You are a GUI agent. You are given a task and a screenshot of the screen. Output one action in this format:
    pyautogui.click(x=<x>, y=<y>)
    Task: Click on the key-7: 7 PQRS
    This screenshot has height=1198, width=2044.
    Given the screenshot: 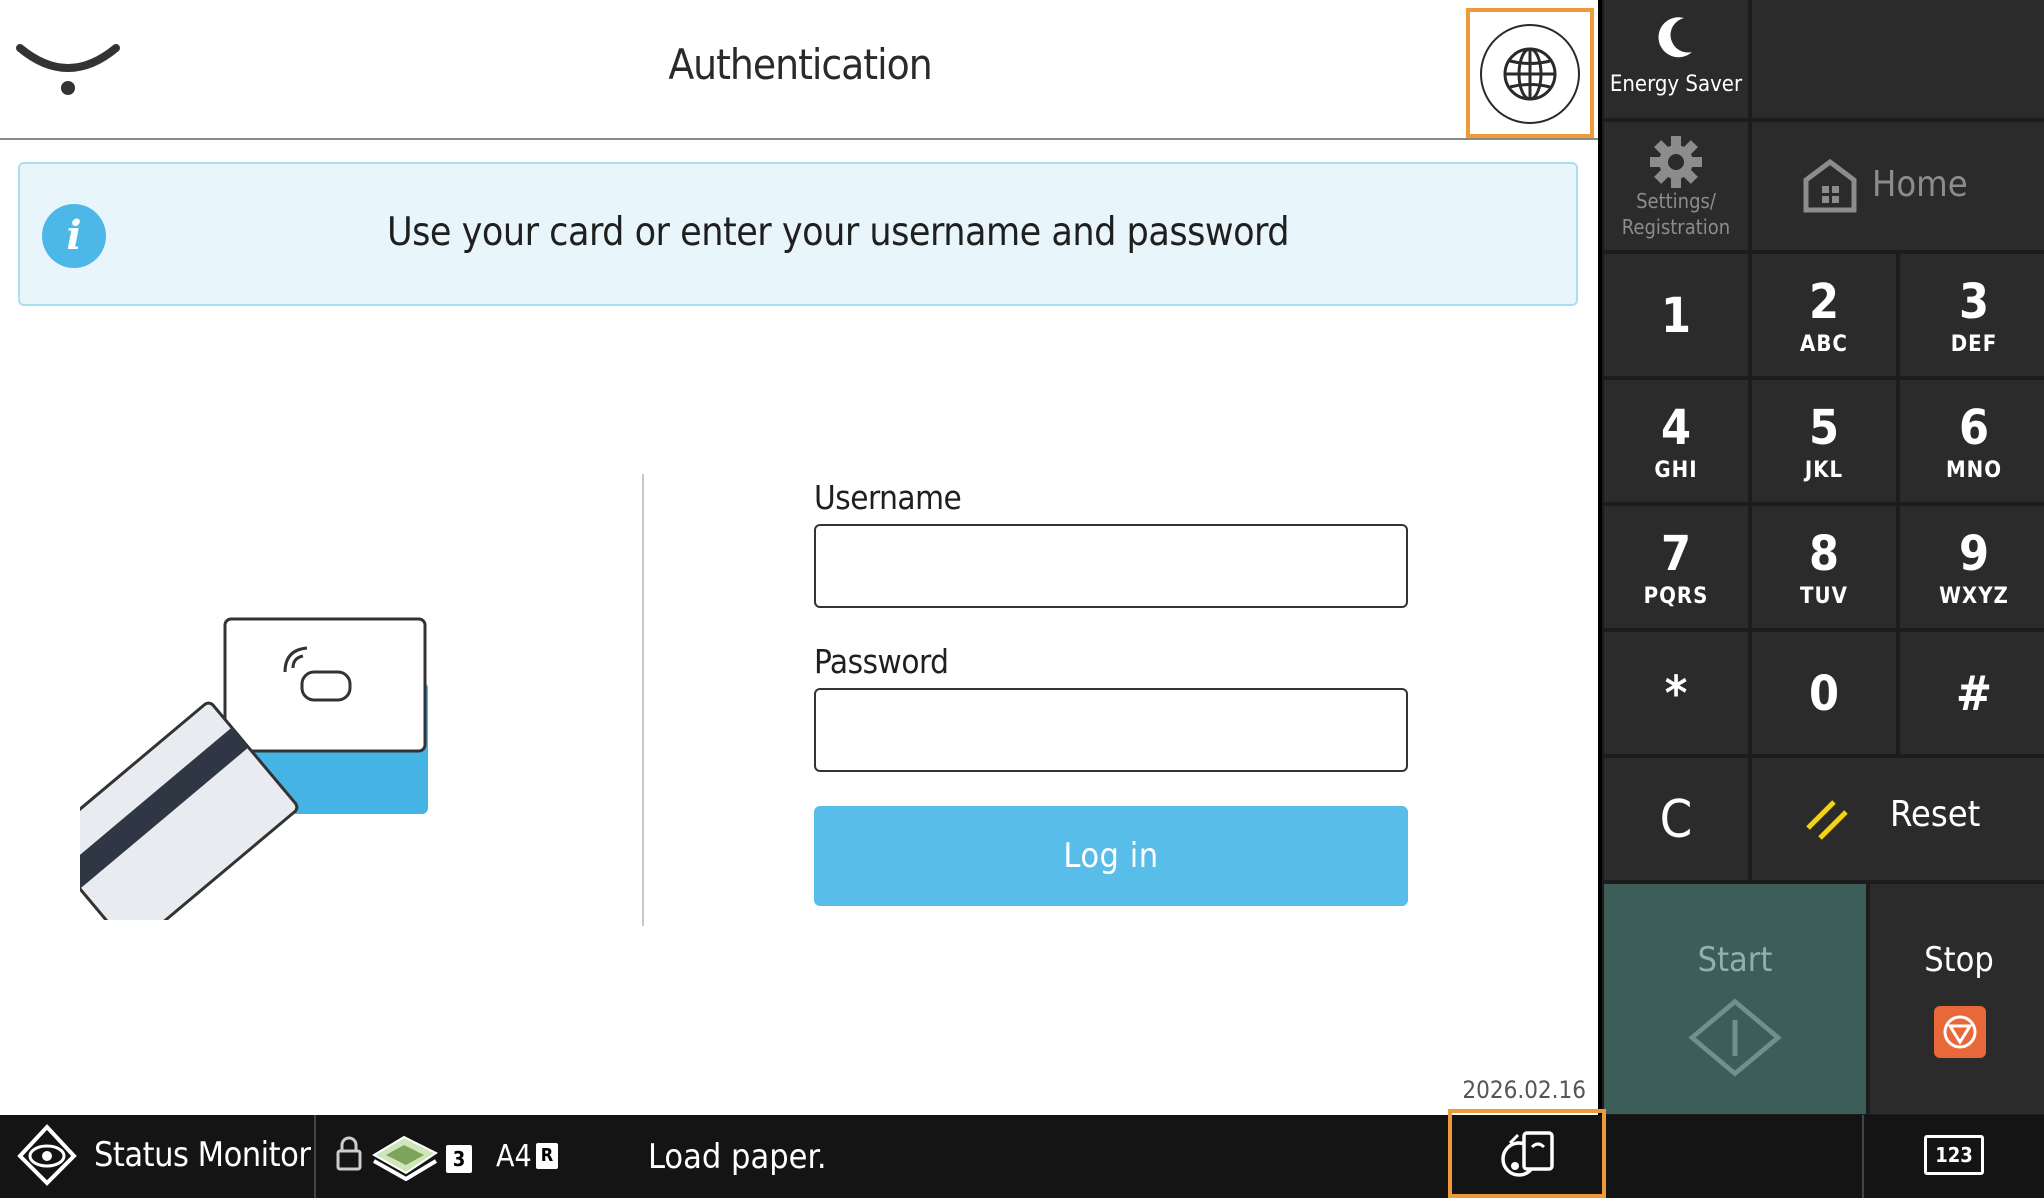 What is the action you would take?
    pyautogui.click(x=1676, y=567)
    